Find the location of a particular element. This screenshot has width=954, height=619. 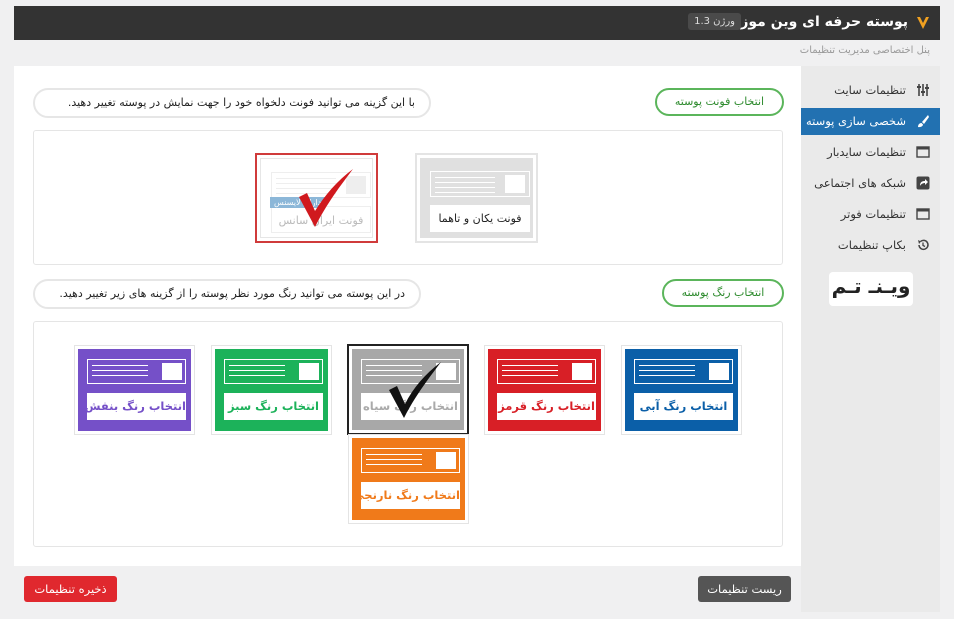

sidebar-item-backup-settings: بکاپ تنظیمات is located at coordinates (870, 245).